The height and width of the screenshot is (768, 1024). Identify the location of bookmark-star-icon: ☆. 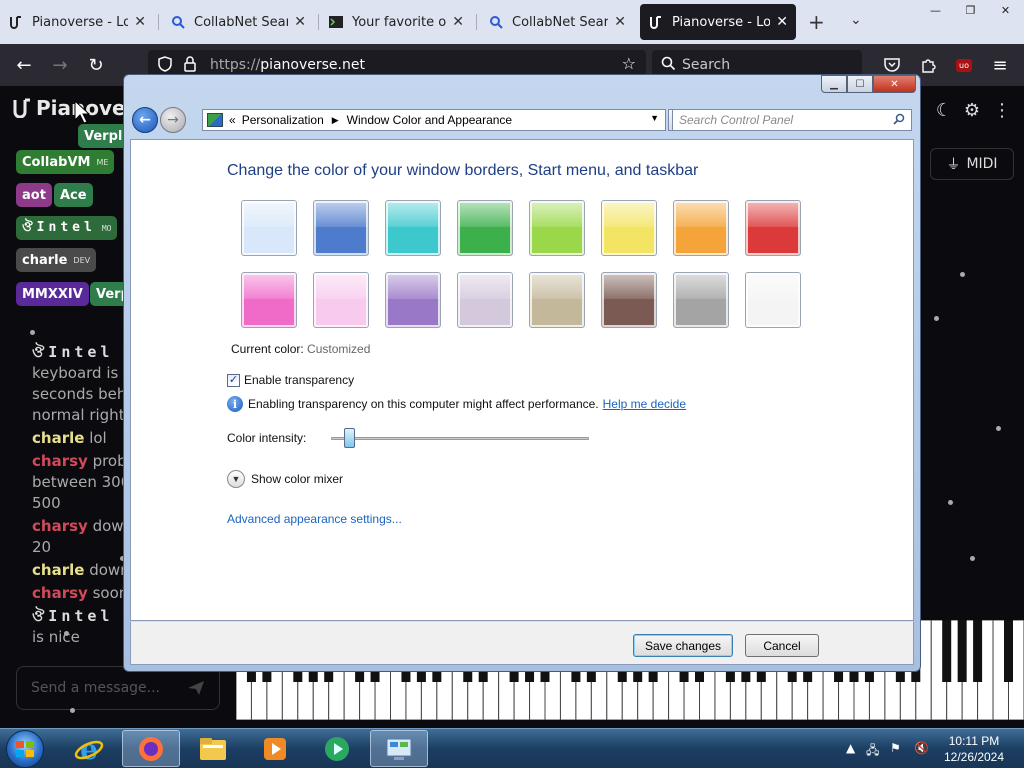
(629, 63).